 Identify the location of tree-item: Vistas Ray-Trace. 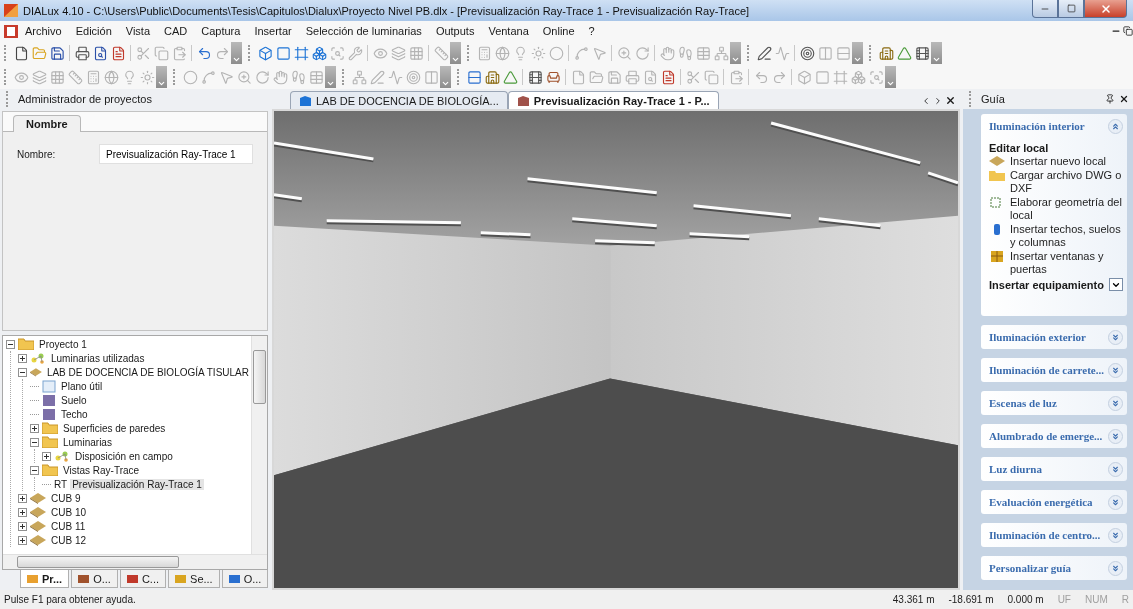
(101, 470).